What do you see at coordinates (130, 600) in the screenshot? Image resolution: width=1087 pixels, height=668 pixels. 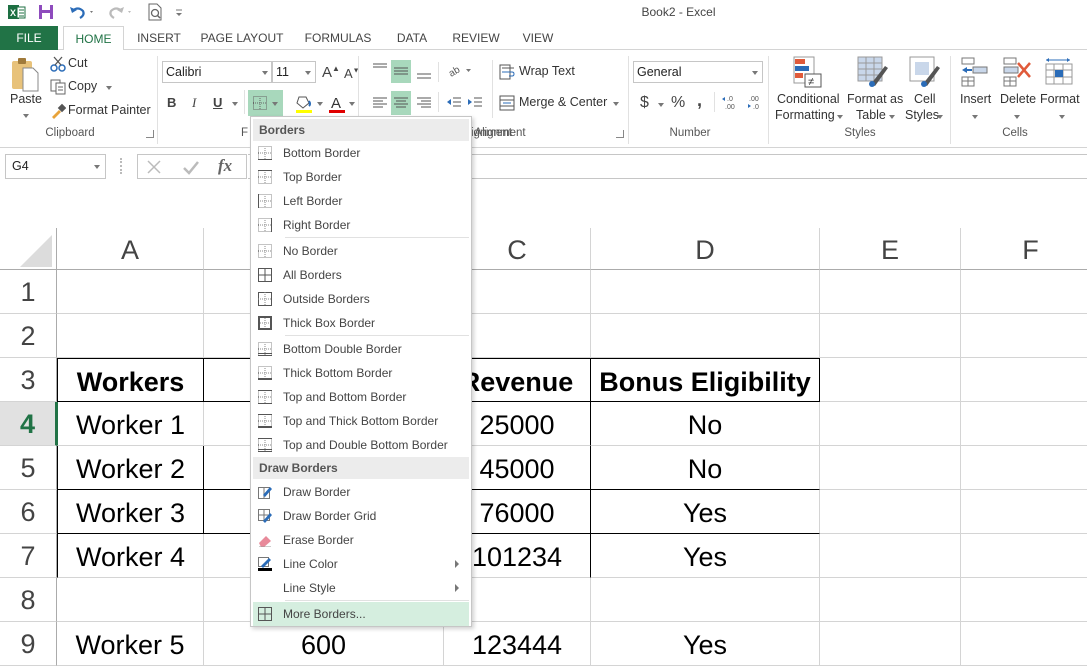 I see `cell-a8` at bounding box center [130, 600].